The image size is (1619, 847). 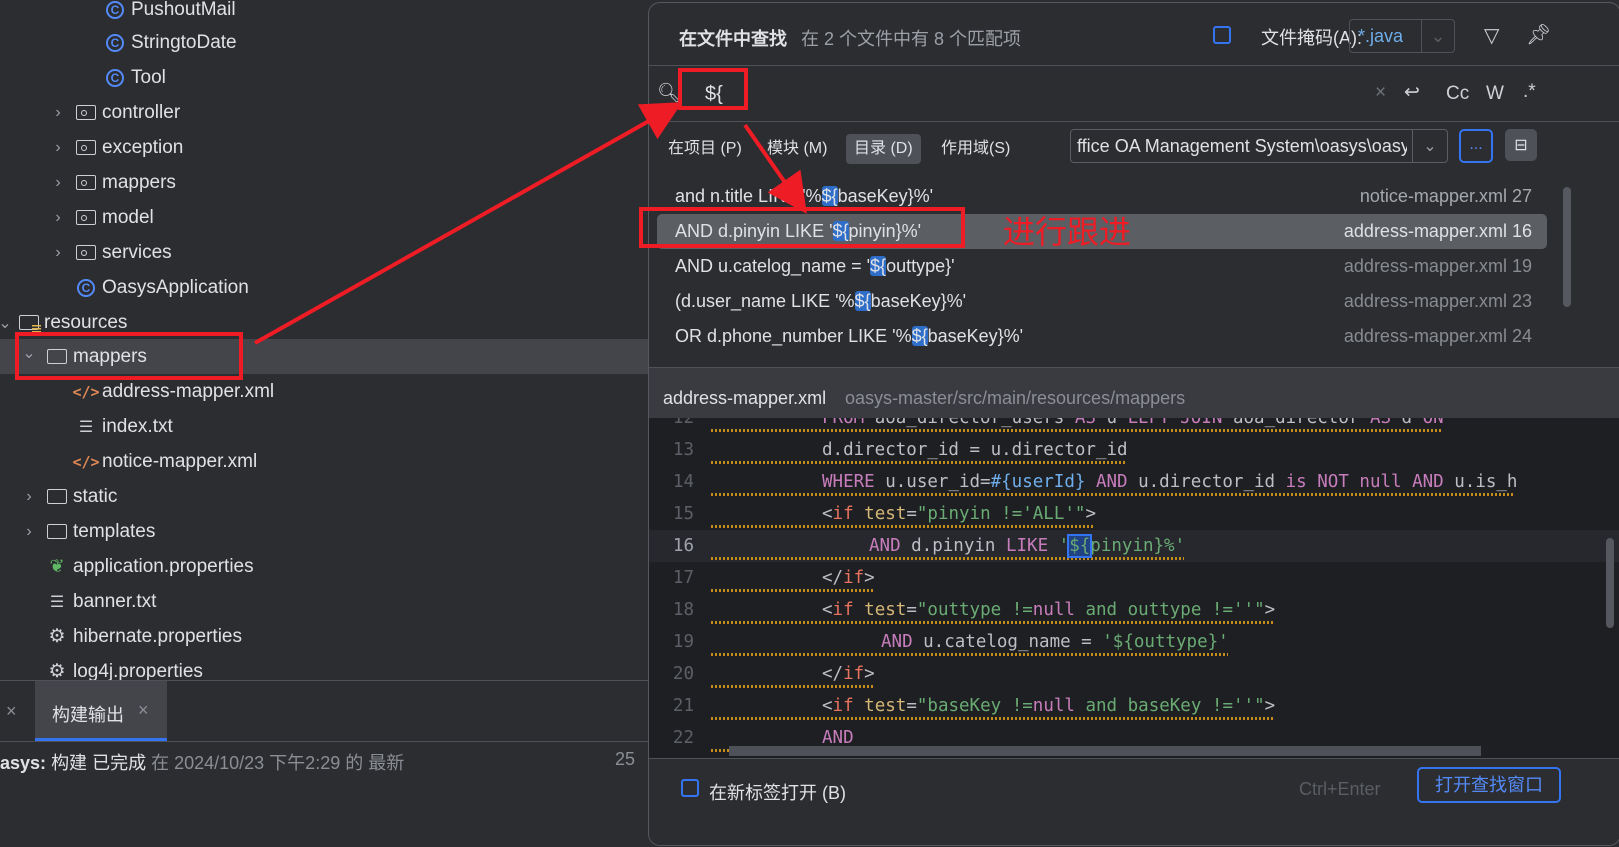 What do you see at coordinates (325, 496) in the screenshot?
I see `tree-item-static: › static` at bounding box center [325, 496].